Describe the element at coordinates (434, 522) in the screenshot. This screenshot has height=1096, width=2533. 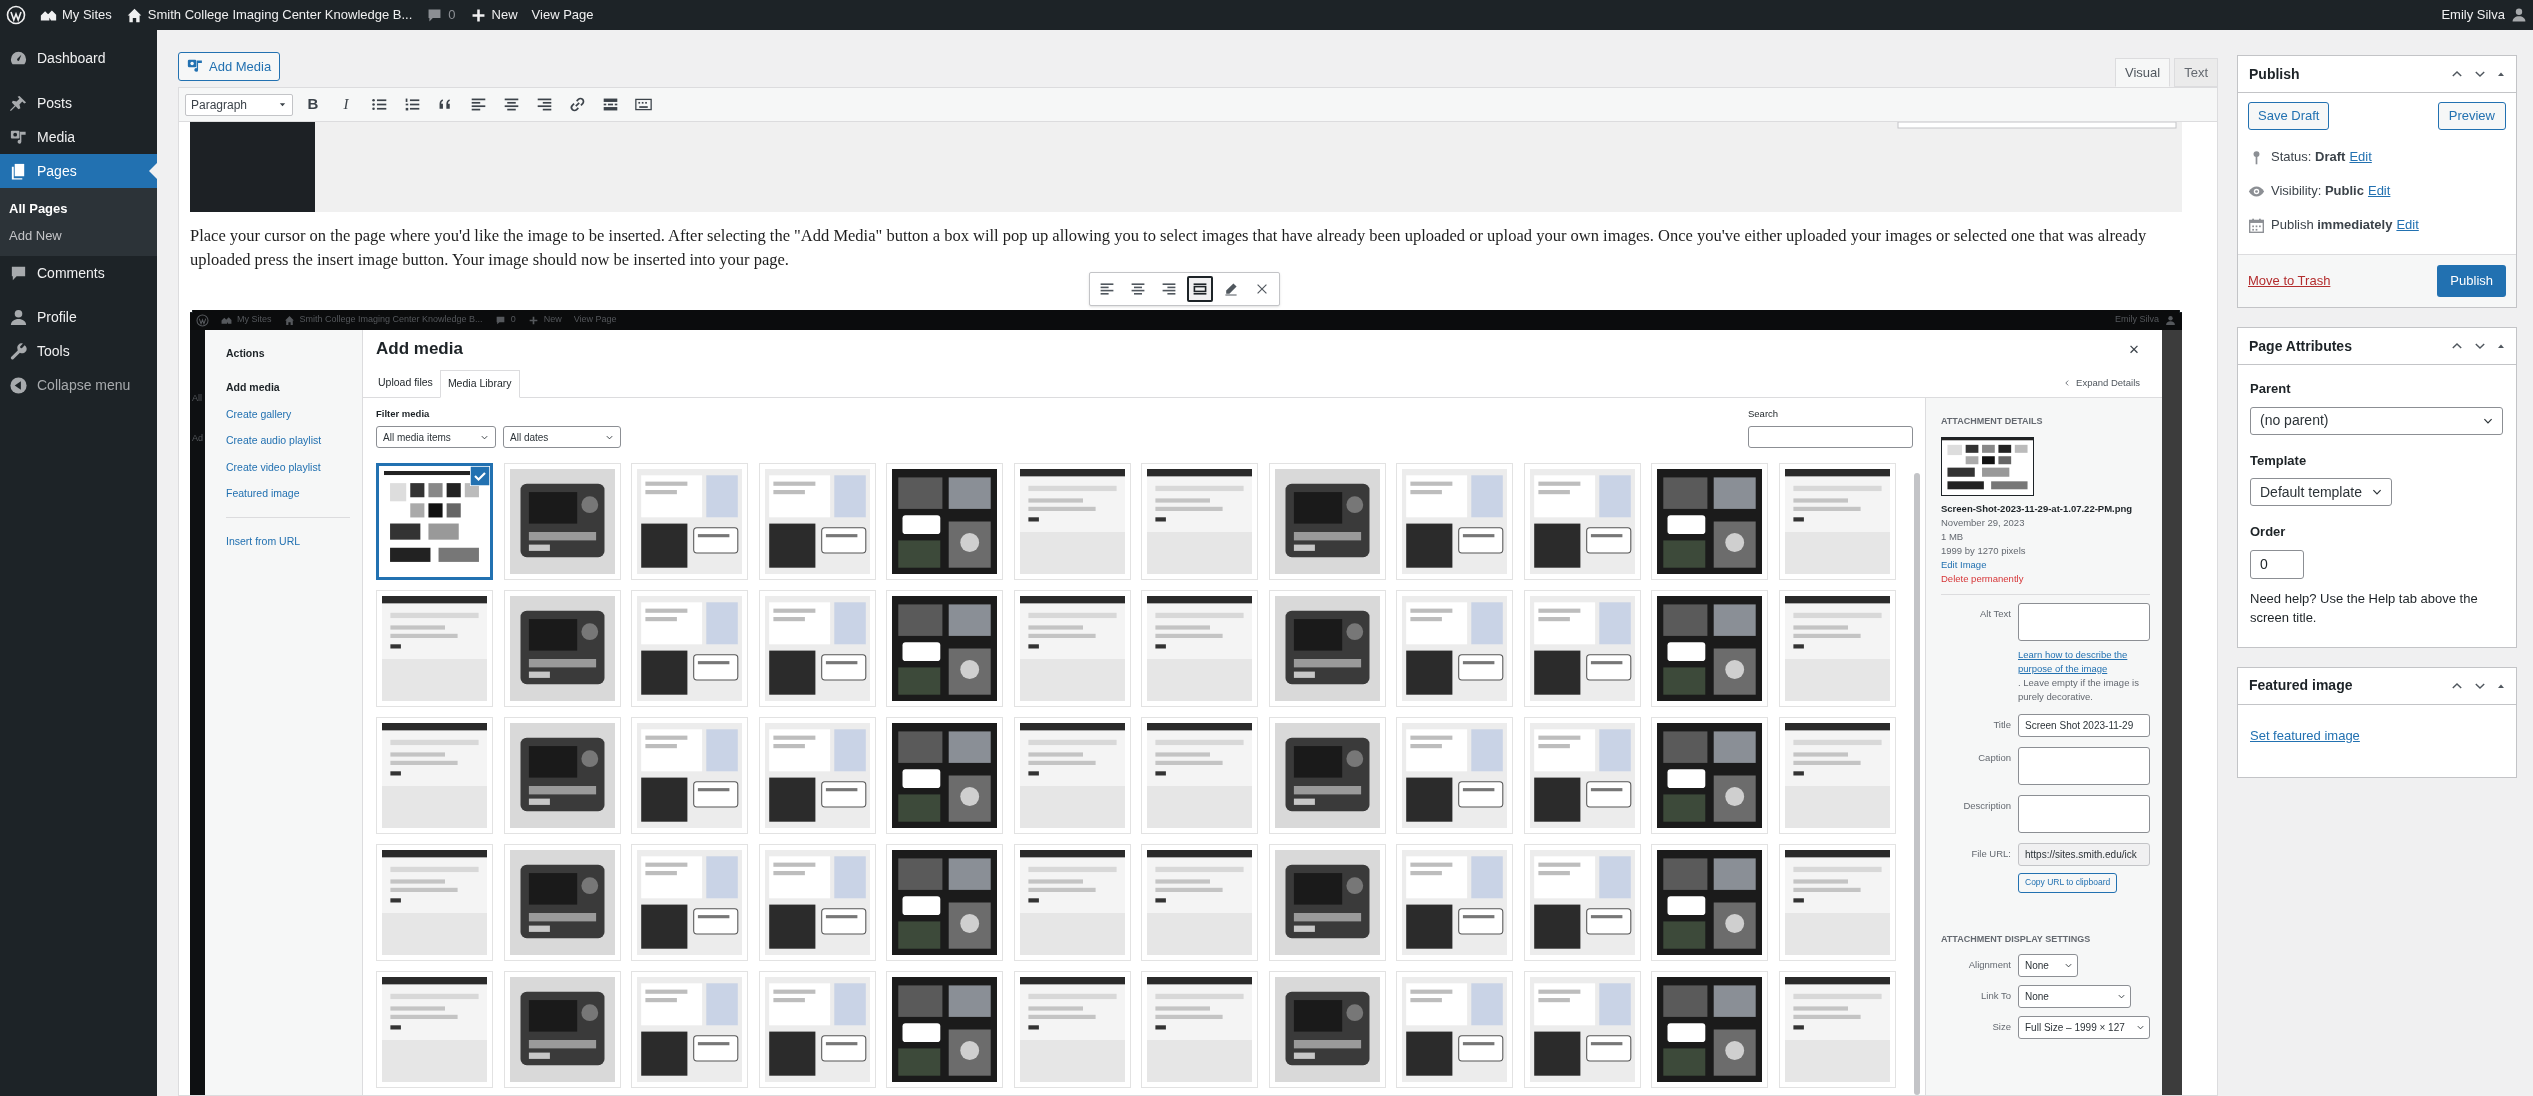
I see `media-thumbnail` at that location.